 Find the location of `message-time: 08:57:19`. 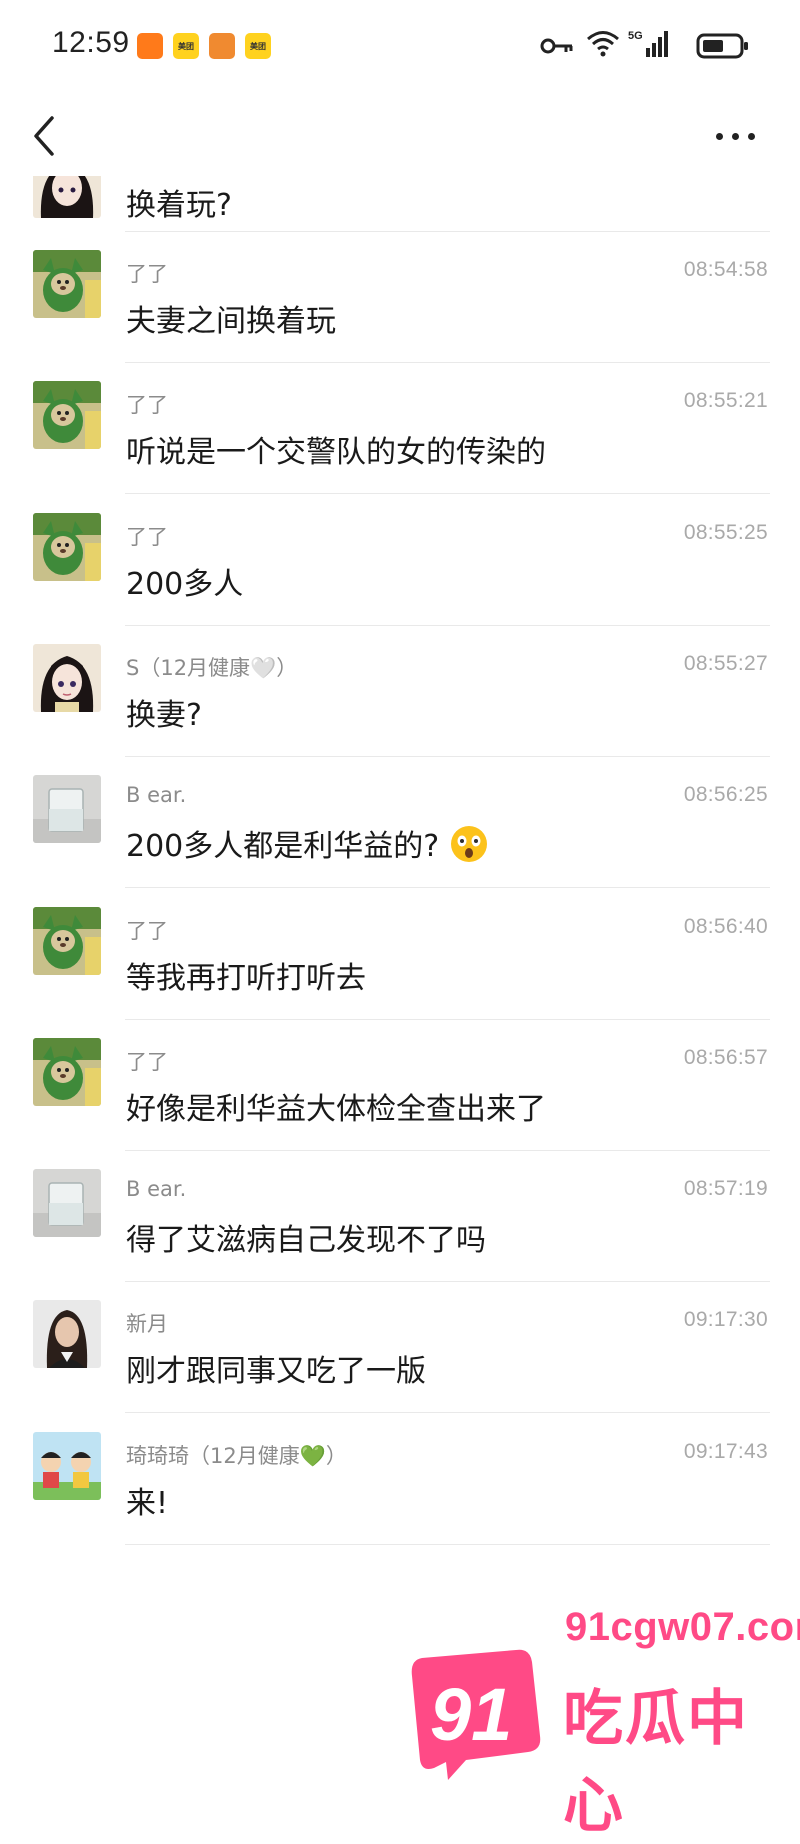

message-time: 08:57:19 is located at coordinates (725, 1189).